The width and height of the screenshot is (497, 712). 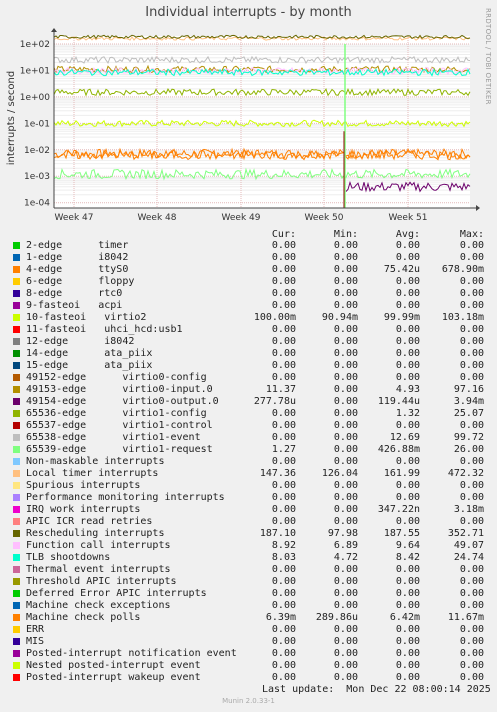 I want to click on legend-max-value: 3.18m, so click(x=468, y=509).